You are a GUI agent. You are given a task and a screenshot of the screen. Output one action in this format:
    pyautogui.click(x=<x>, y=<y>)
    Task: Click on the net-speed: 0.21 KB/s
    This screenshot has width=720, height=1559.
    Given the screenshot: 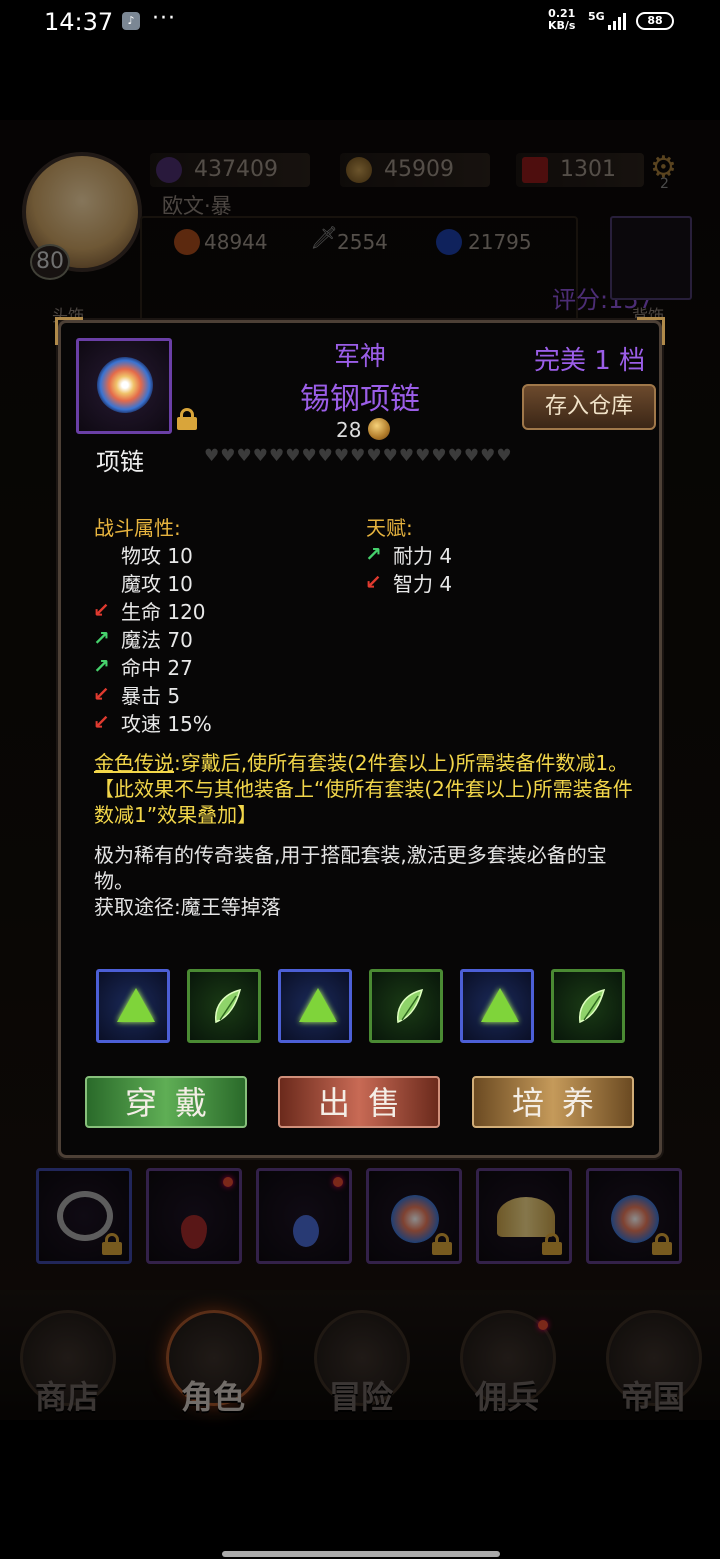 What is the action you would take?
    pyautogui.click(x=561, y=20)
    